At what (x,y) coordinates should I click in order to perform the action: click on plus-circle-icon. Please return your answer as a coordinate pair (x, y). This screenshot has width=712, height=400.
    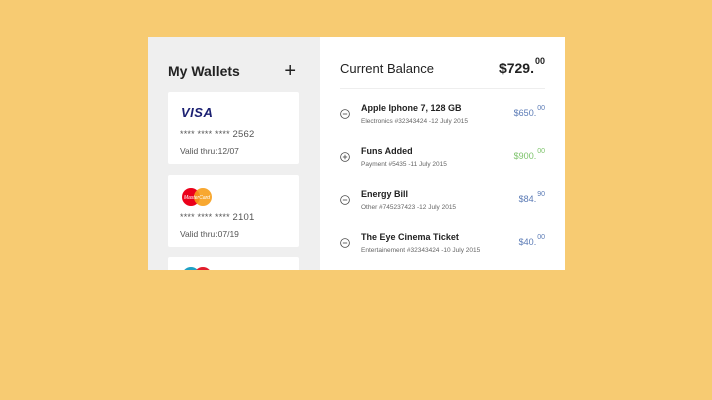
    Looking at the image, I should click on (345, 157).